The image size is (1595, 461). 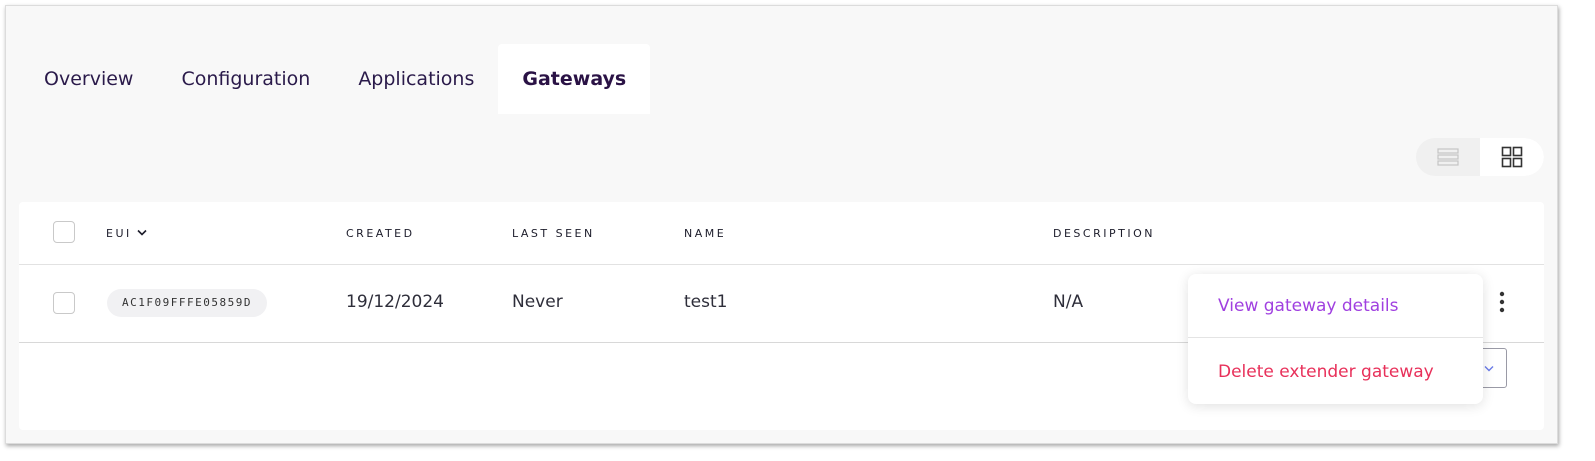 I want to click on column-header-name: NAME, so click(x=705, y=233).